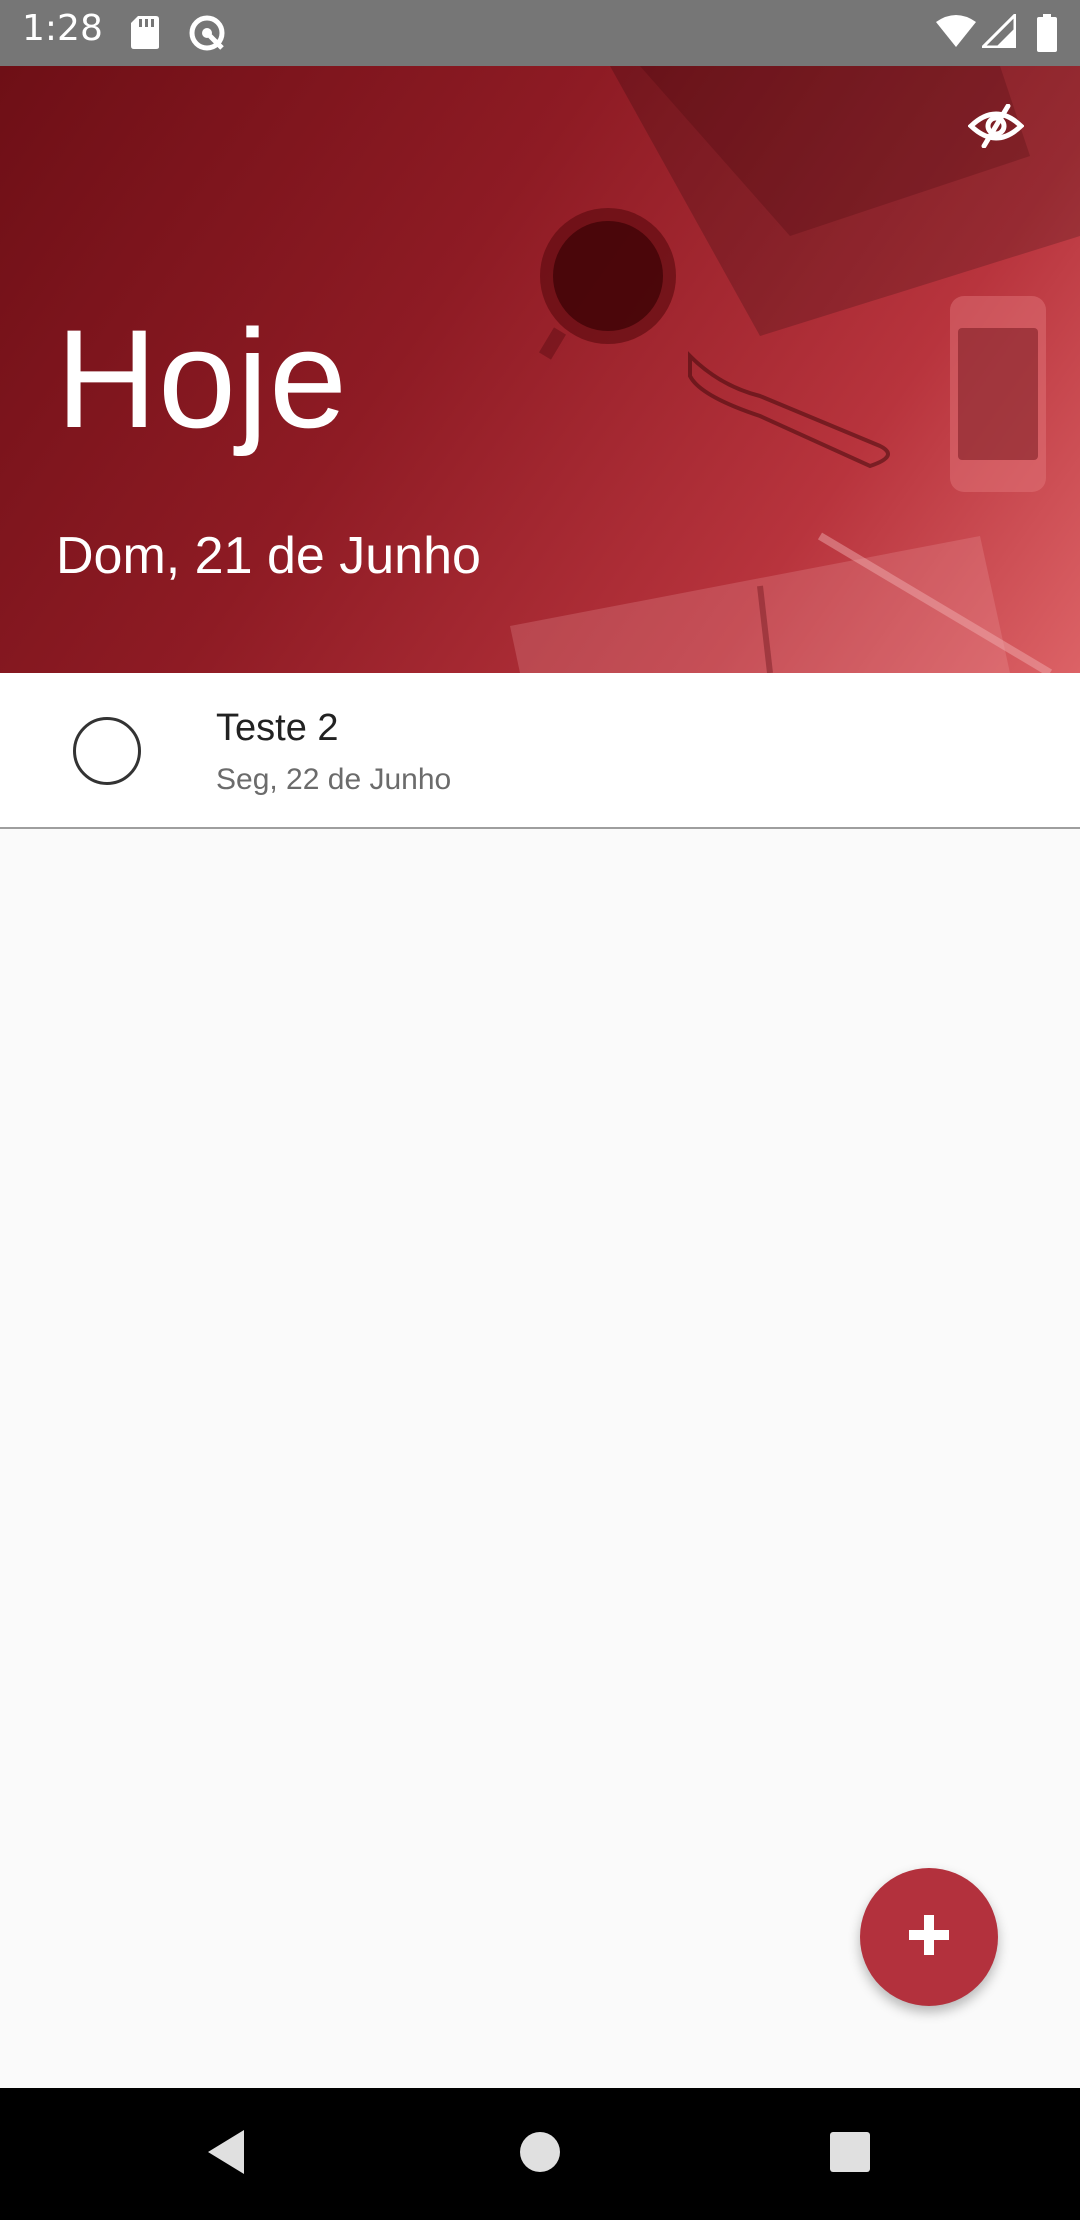 Image resolution: width=1080 pixels, height=2220 pixels. I want to click on task-complete-checkbox, so click(107, 751).